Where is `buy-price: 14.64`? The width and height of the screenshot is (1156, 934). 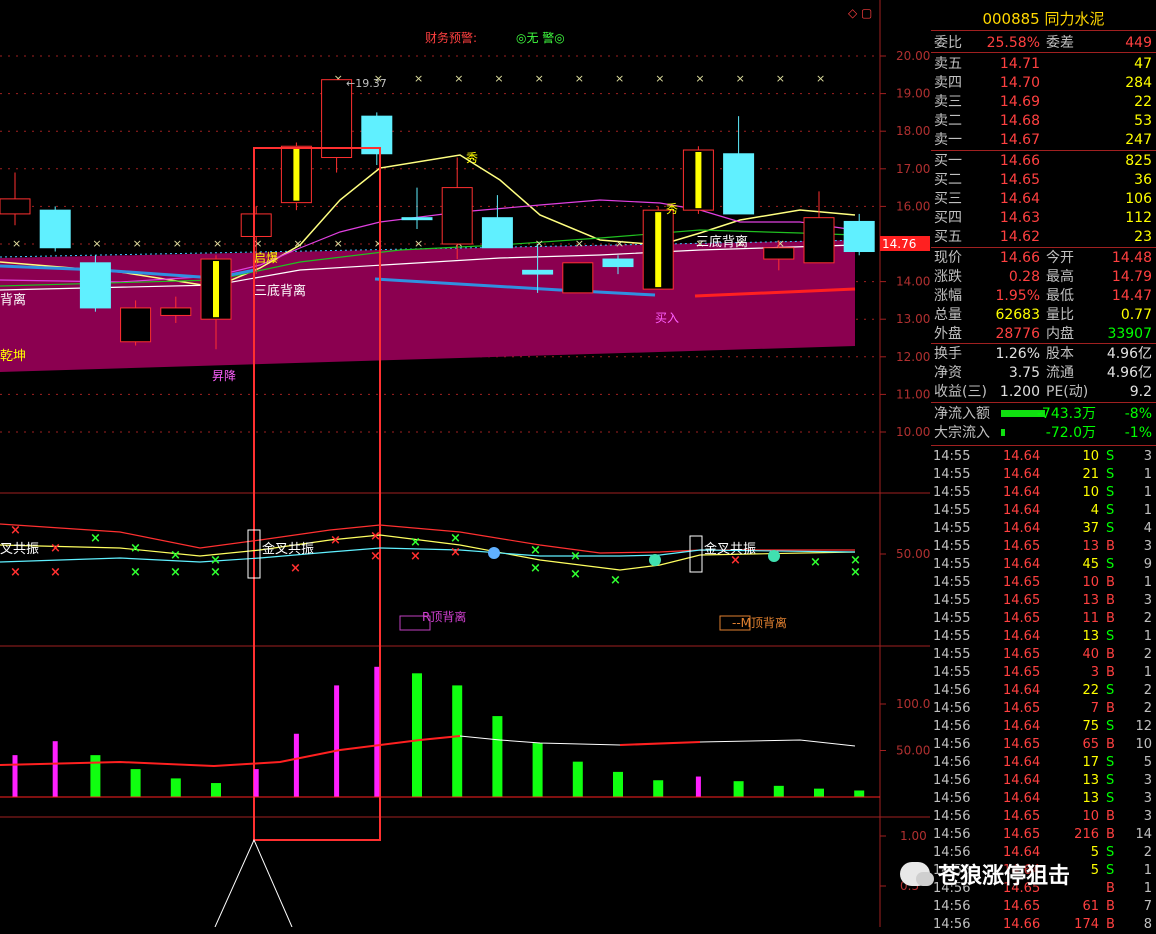
buy-price: 14.64 is located at coordinates (1019, 199).